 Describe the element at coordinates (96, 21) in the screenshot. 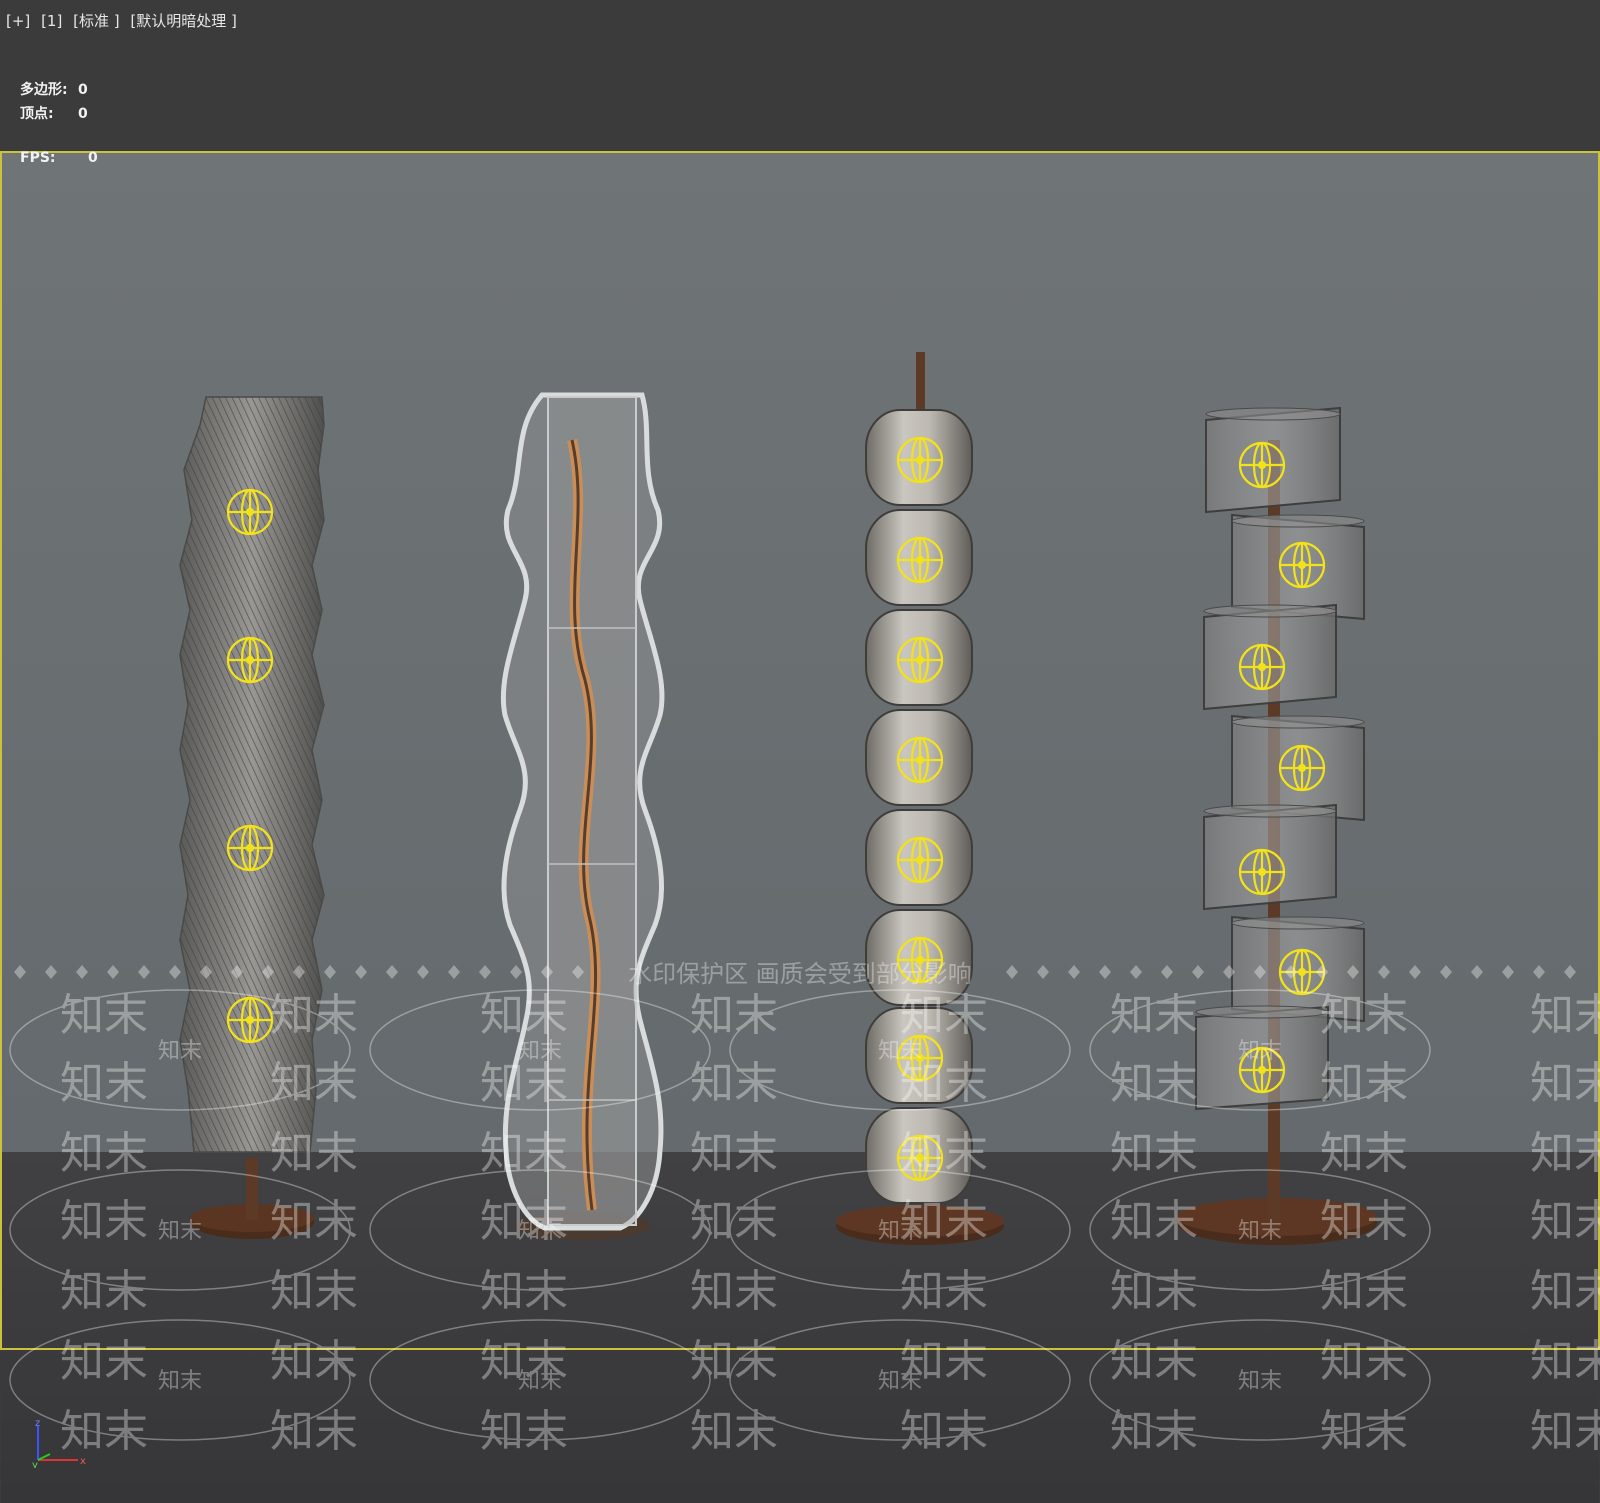

I see `viewport-shading-menu: [标准 ]` at that location.